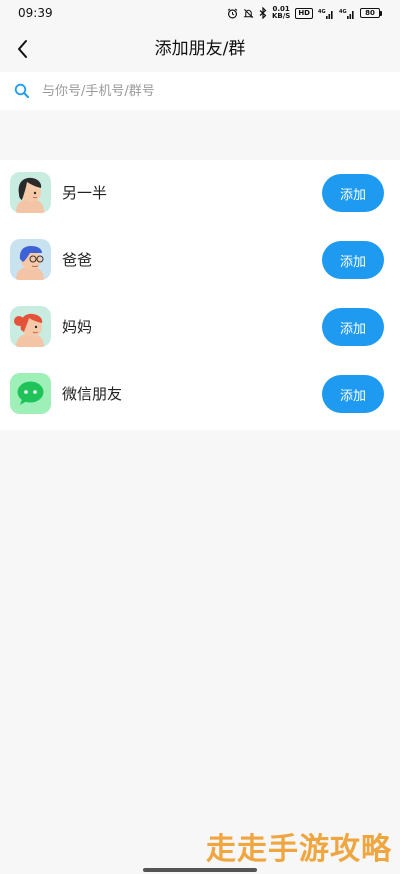 The image size is (400, 874). I want to click on signal-icon: 4G, so click(325, 14).